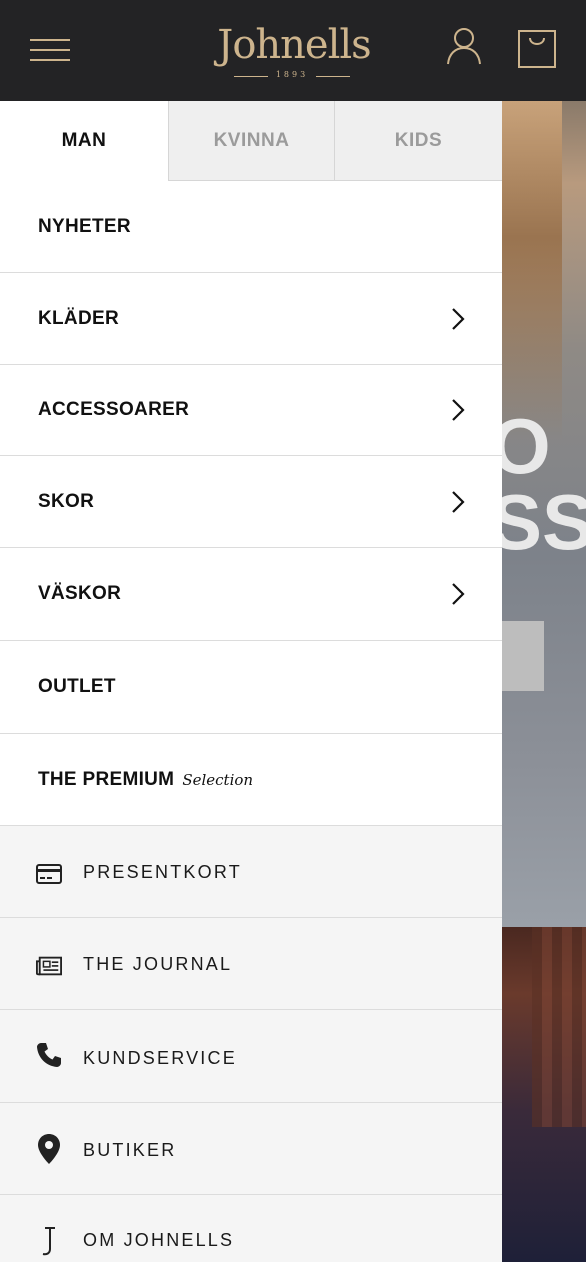  I want to click on secondary-item-the-journal: THE JOURNAL, so click(251, 964).